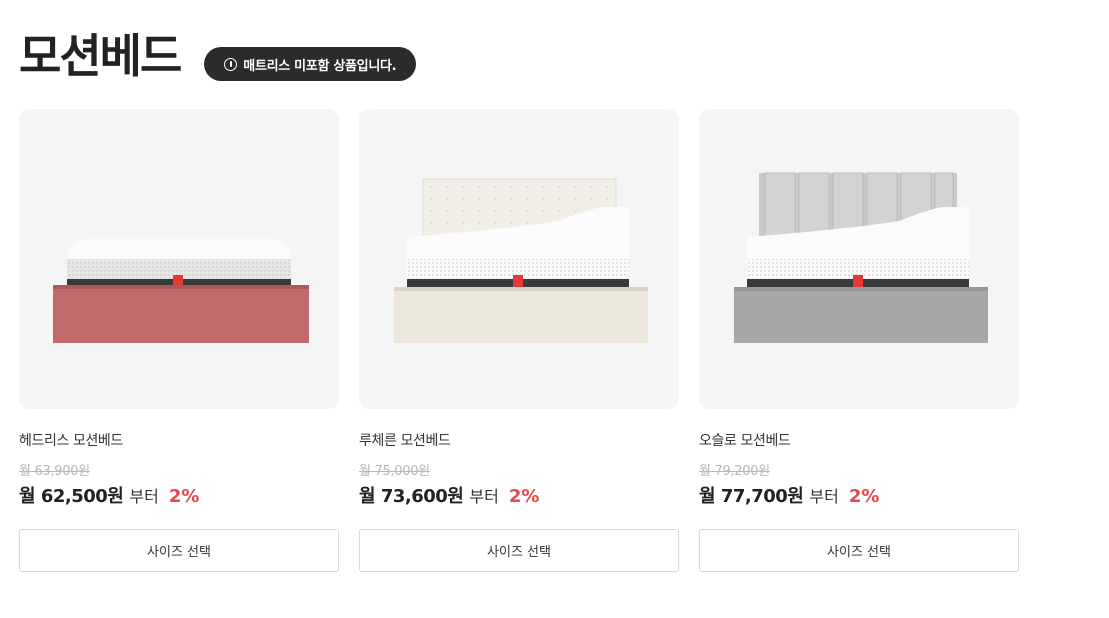  I want to click on notice-badge: 매트리스 미포함 상품입니다., so click(310, 64).